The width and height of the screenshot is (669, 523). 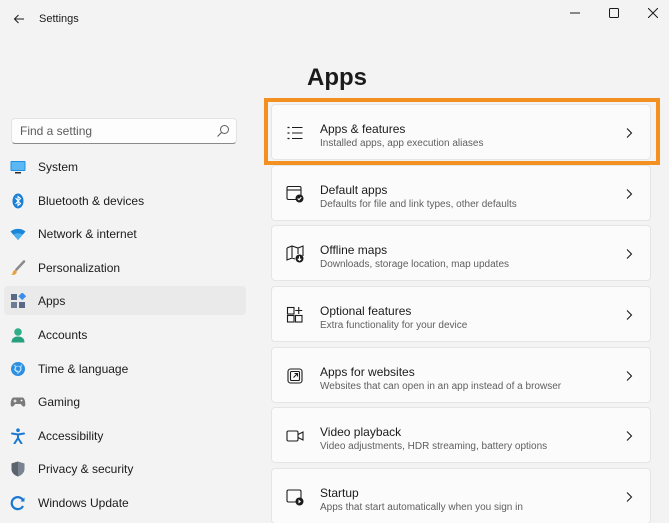 What do you see at coordinates (295, 194) in the screenshot?
I see `default-apps-icon` at bounding box center [295, 194].